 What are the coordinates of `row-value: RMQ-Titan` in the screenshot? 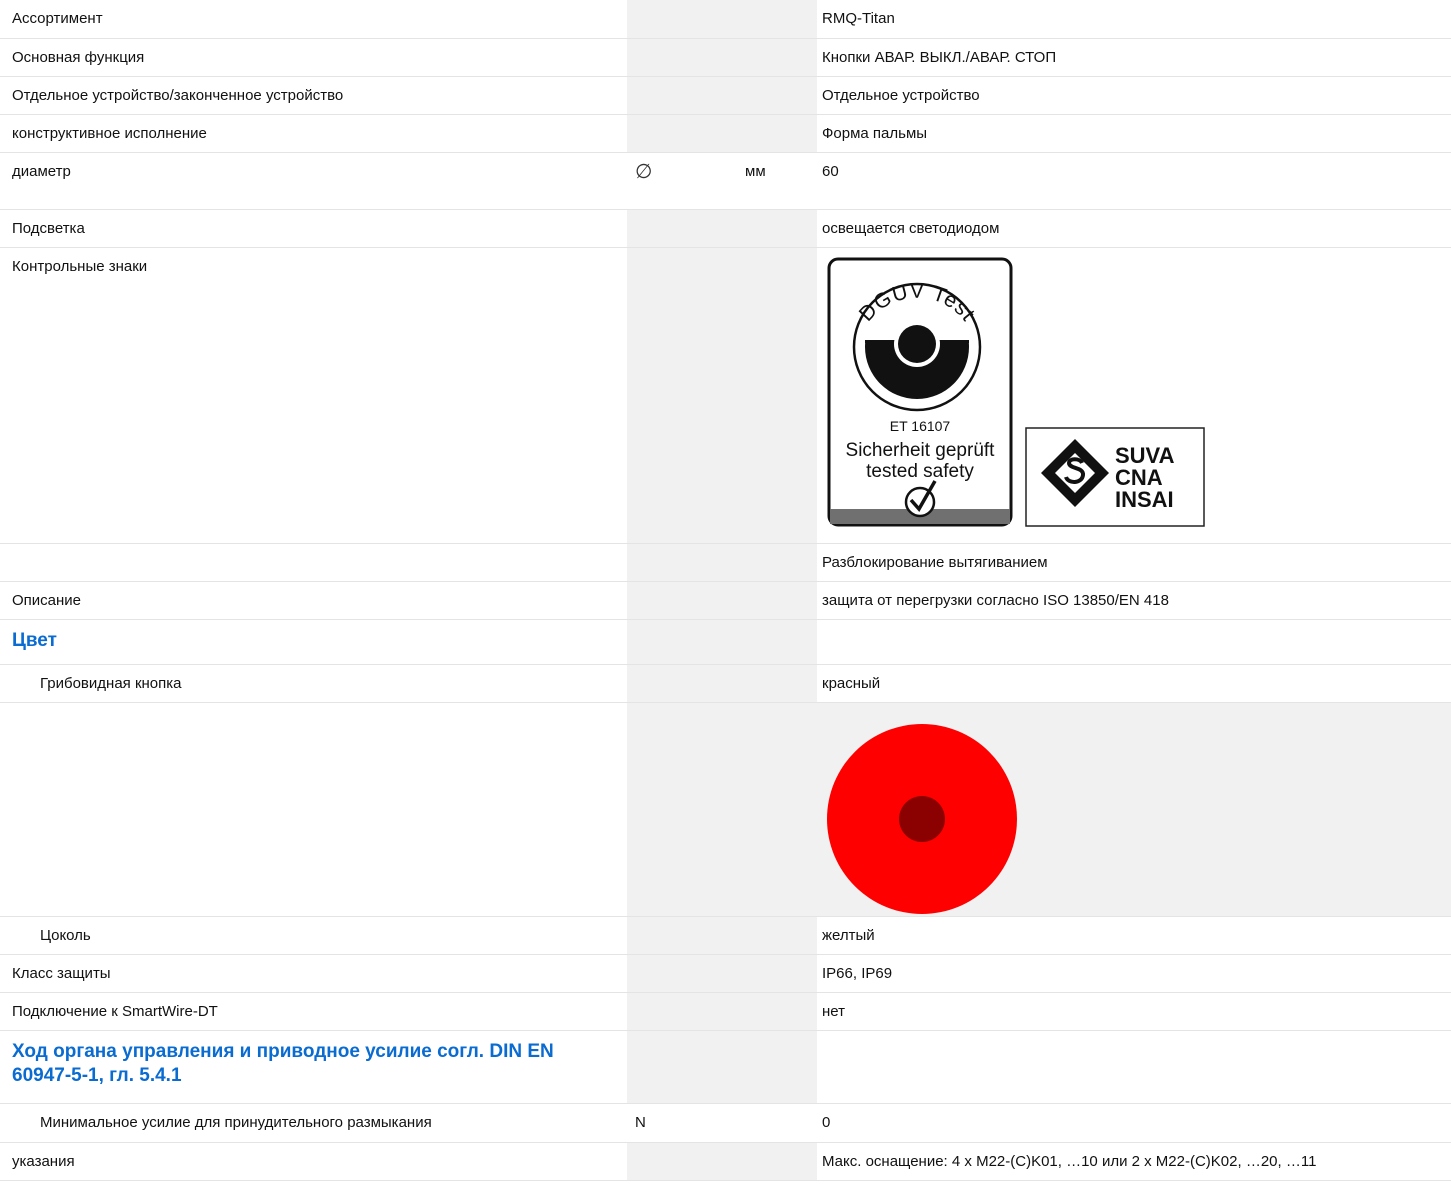 It's located at (1134, 19).